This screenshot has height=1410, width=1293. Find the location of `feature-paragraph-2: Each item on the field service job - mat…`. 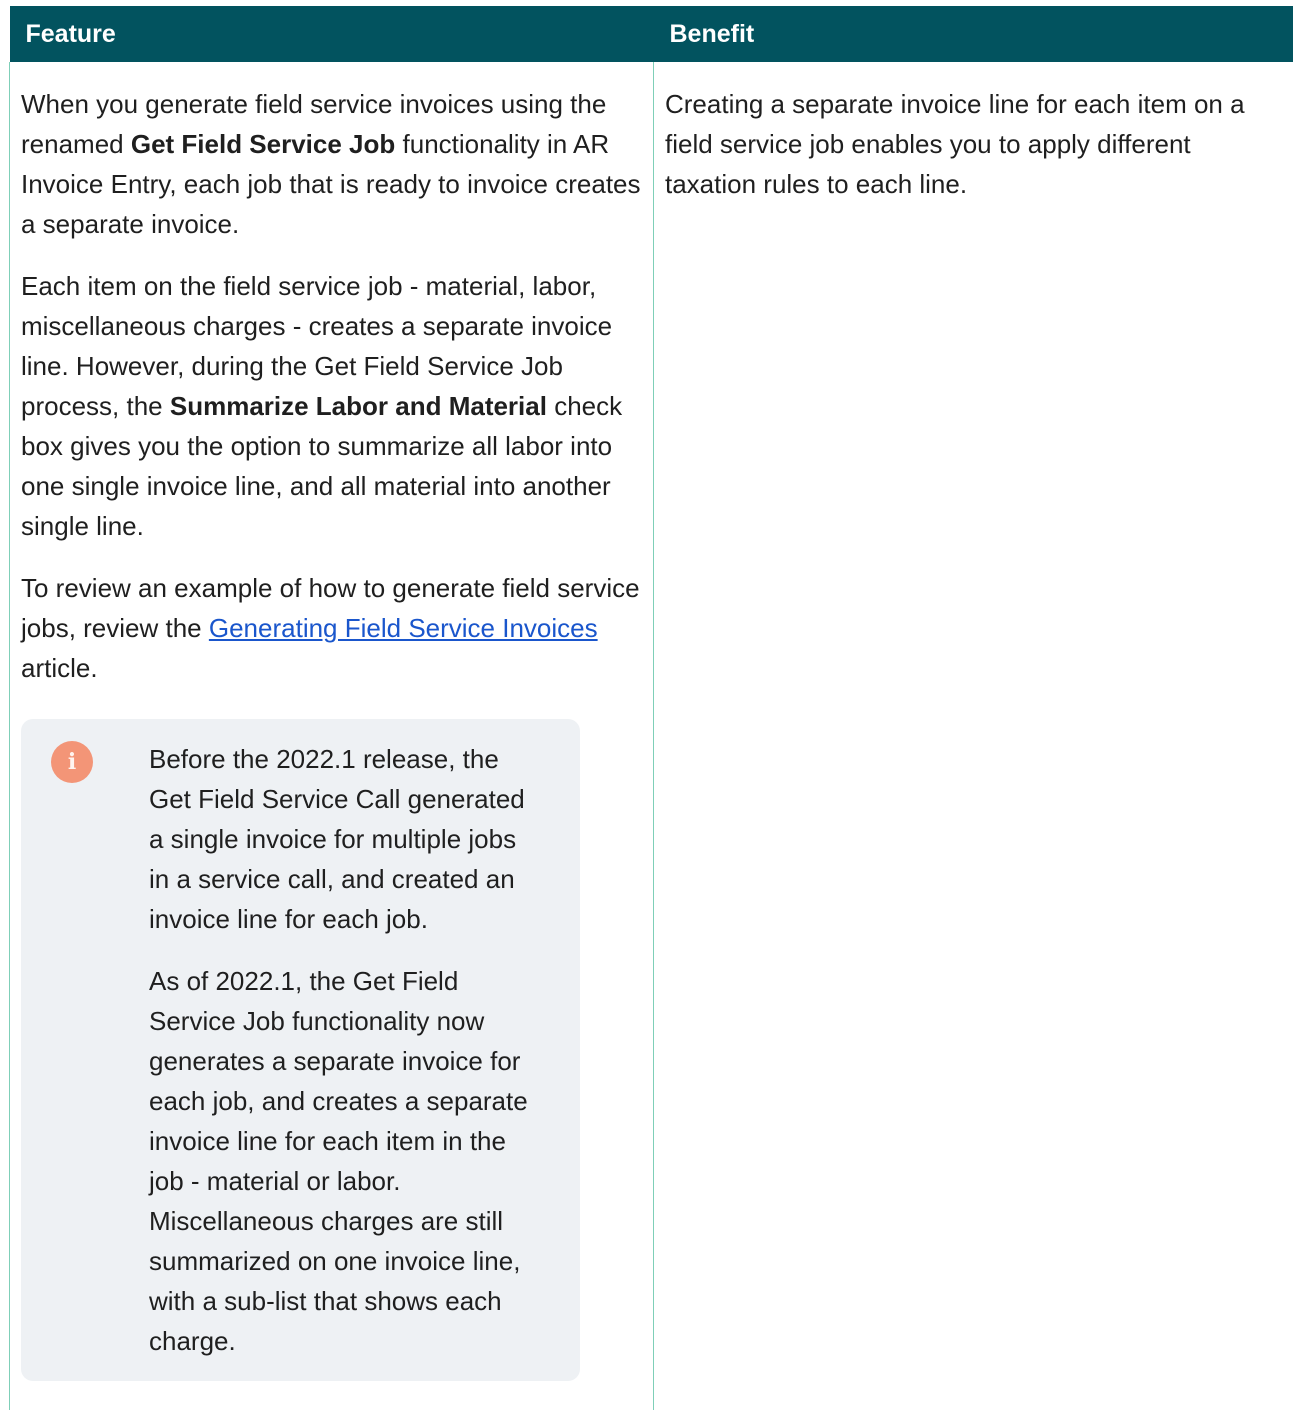

feature-paragraph-2: Each item on the field service job - mat… is located at coordinates (332, 406).